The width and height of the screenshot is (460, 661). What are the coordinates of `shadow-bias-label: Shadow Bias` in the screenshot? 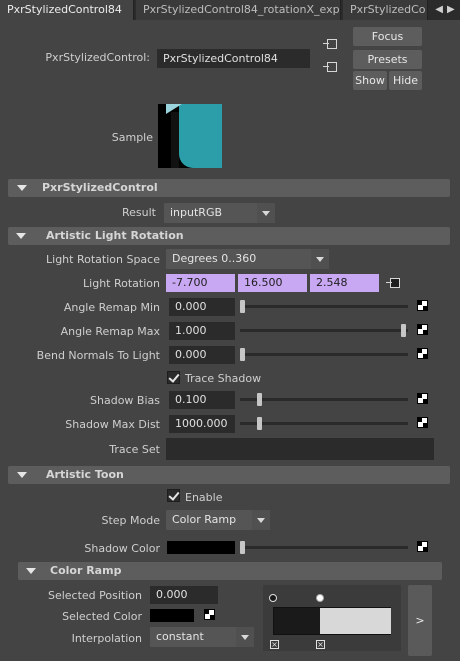 It's located at (125, 400).